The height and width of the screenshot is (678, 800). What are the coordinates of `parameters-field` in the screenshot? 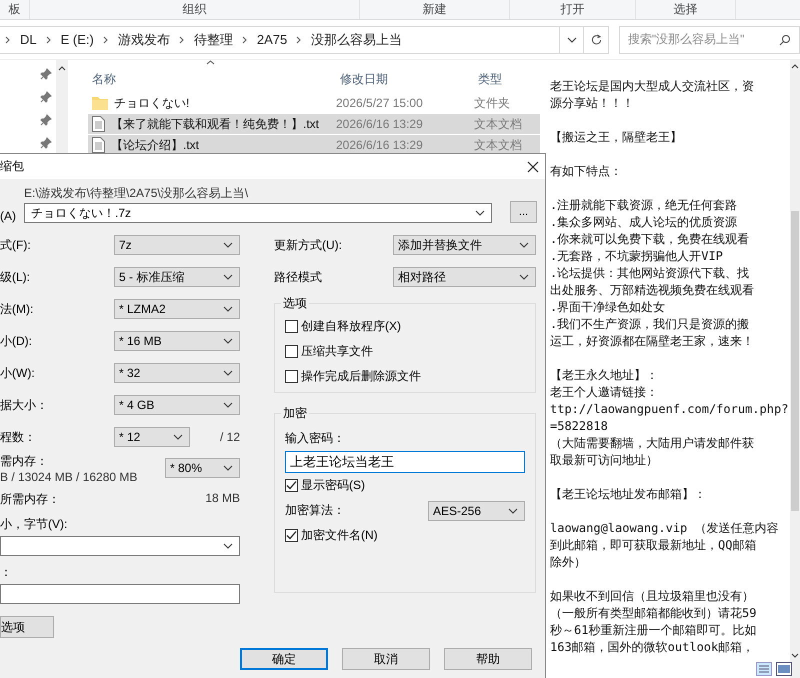 It's located at (120, 594).